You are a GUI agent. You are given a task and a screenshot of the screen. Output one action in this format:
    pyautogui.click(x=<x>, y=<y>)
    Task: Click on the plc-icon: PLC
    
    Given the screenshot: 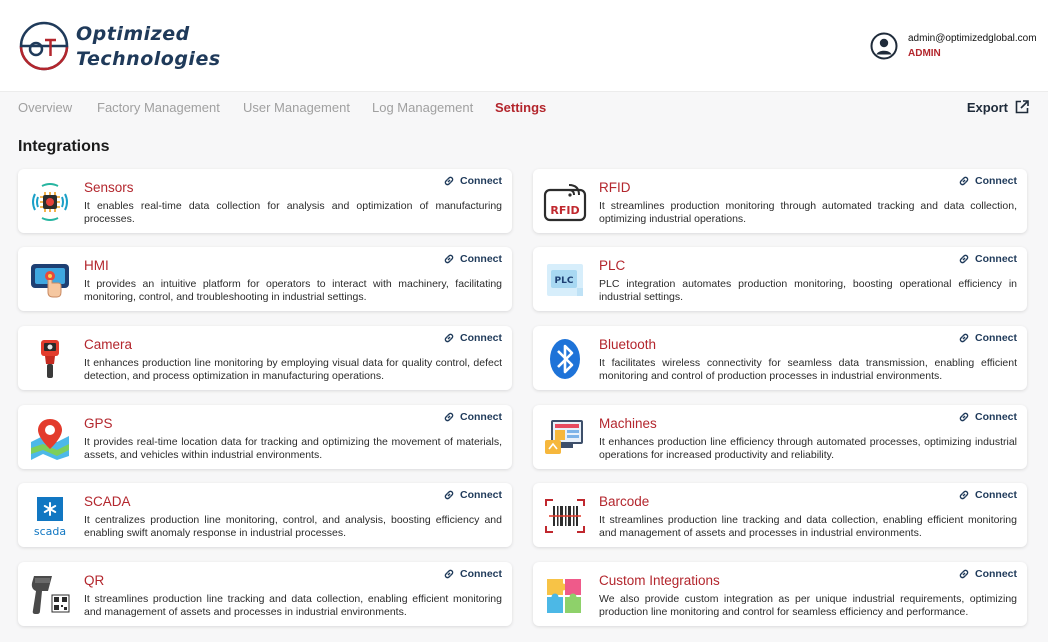 What is the action you would take?
    pyautogui.click(x=565, y=280)
    